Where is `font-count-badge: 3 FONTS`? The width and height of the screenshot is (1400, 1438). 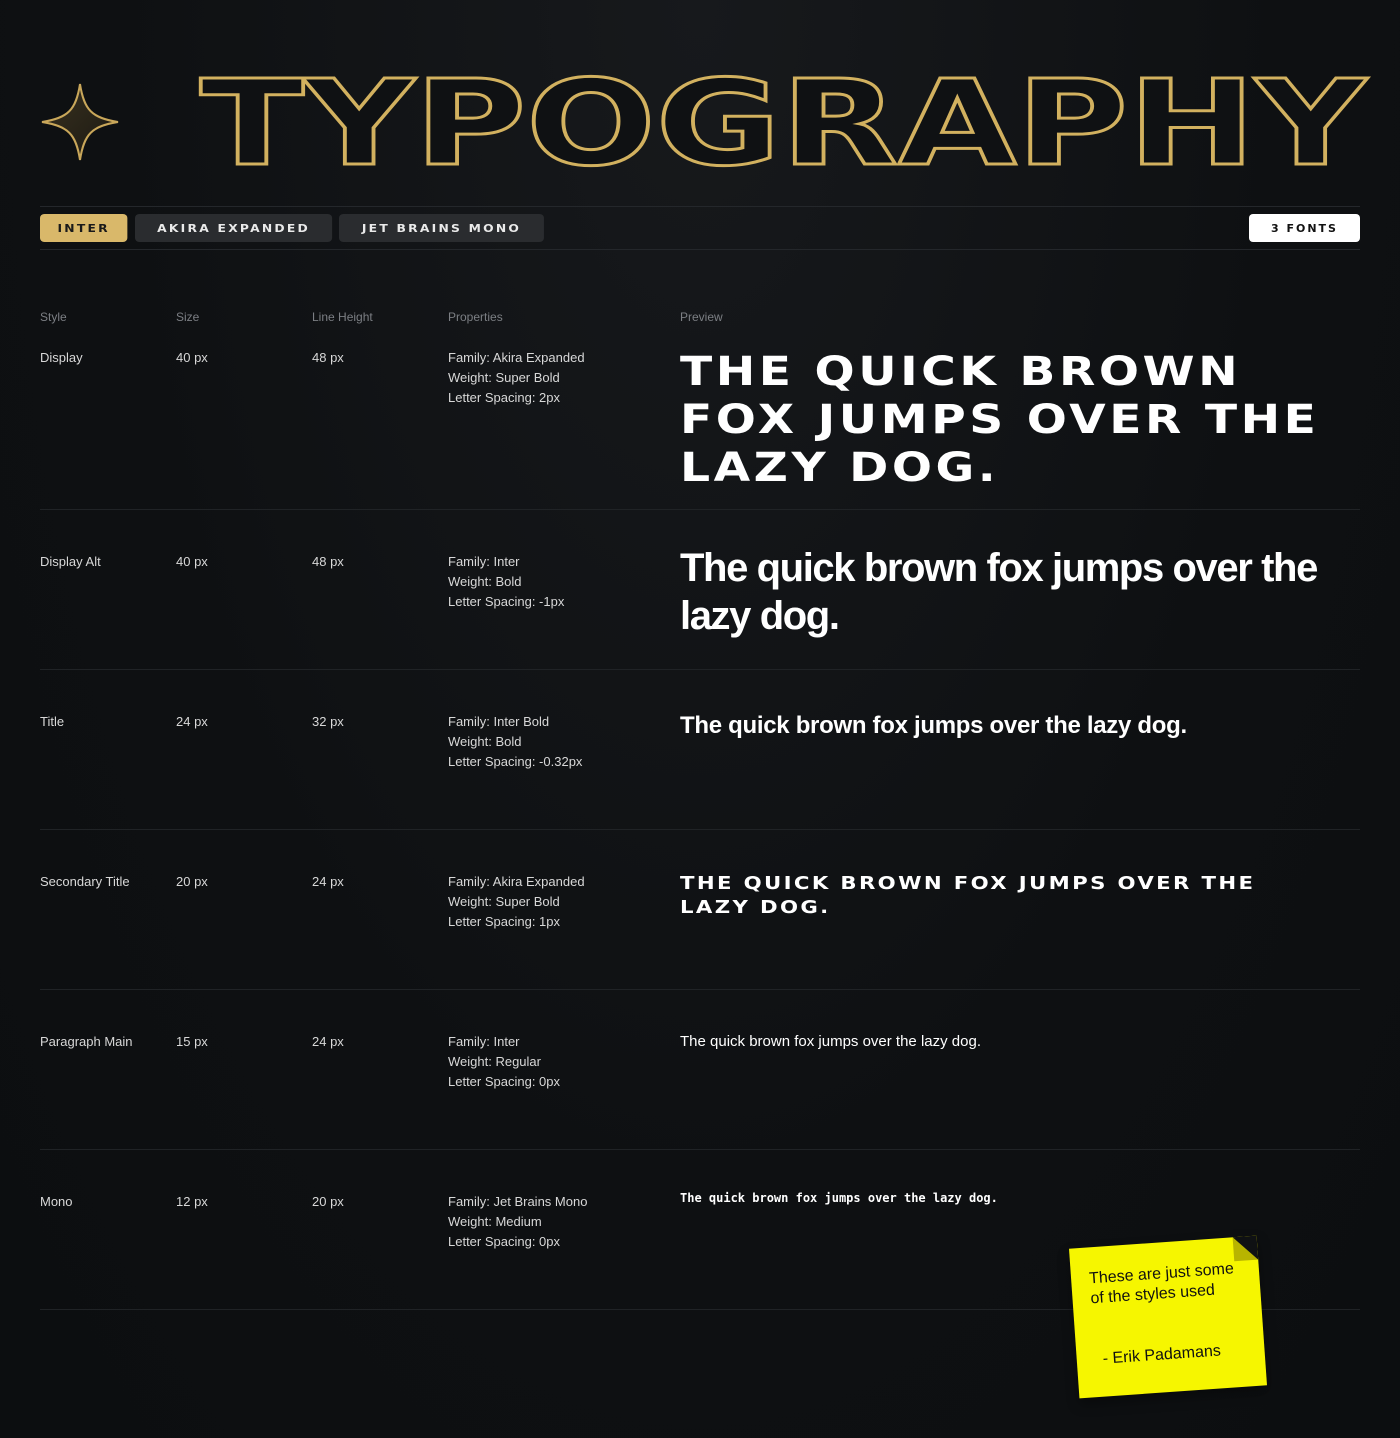
font-count-badge: 3 FONTS is located at coordinates (1304, 228).